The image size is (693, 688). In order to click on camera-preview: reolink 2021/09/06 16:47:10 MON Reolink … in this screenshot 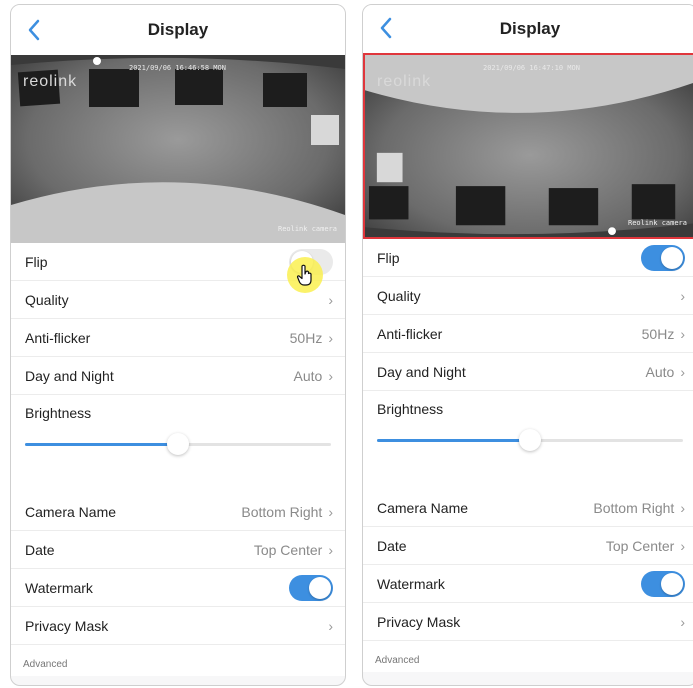, I will do `click(528, 146)`.